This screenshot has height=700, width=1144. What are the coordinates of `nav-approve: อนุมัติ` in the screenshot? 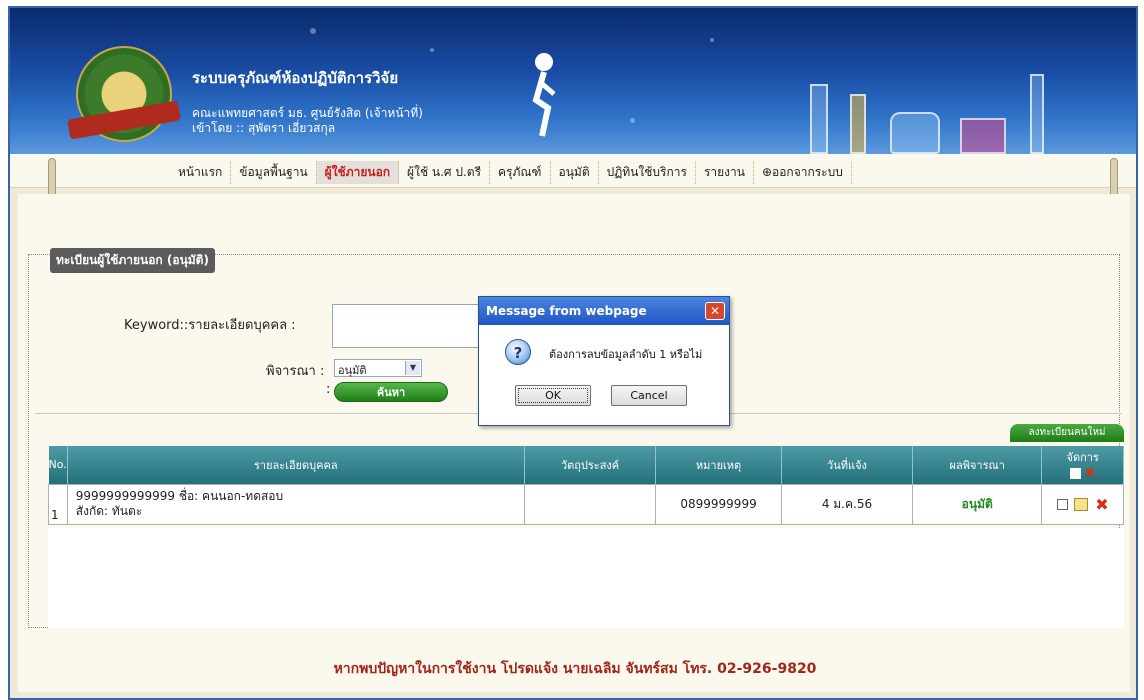 It's located at (575, 172).